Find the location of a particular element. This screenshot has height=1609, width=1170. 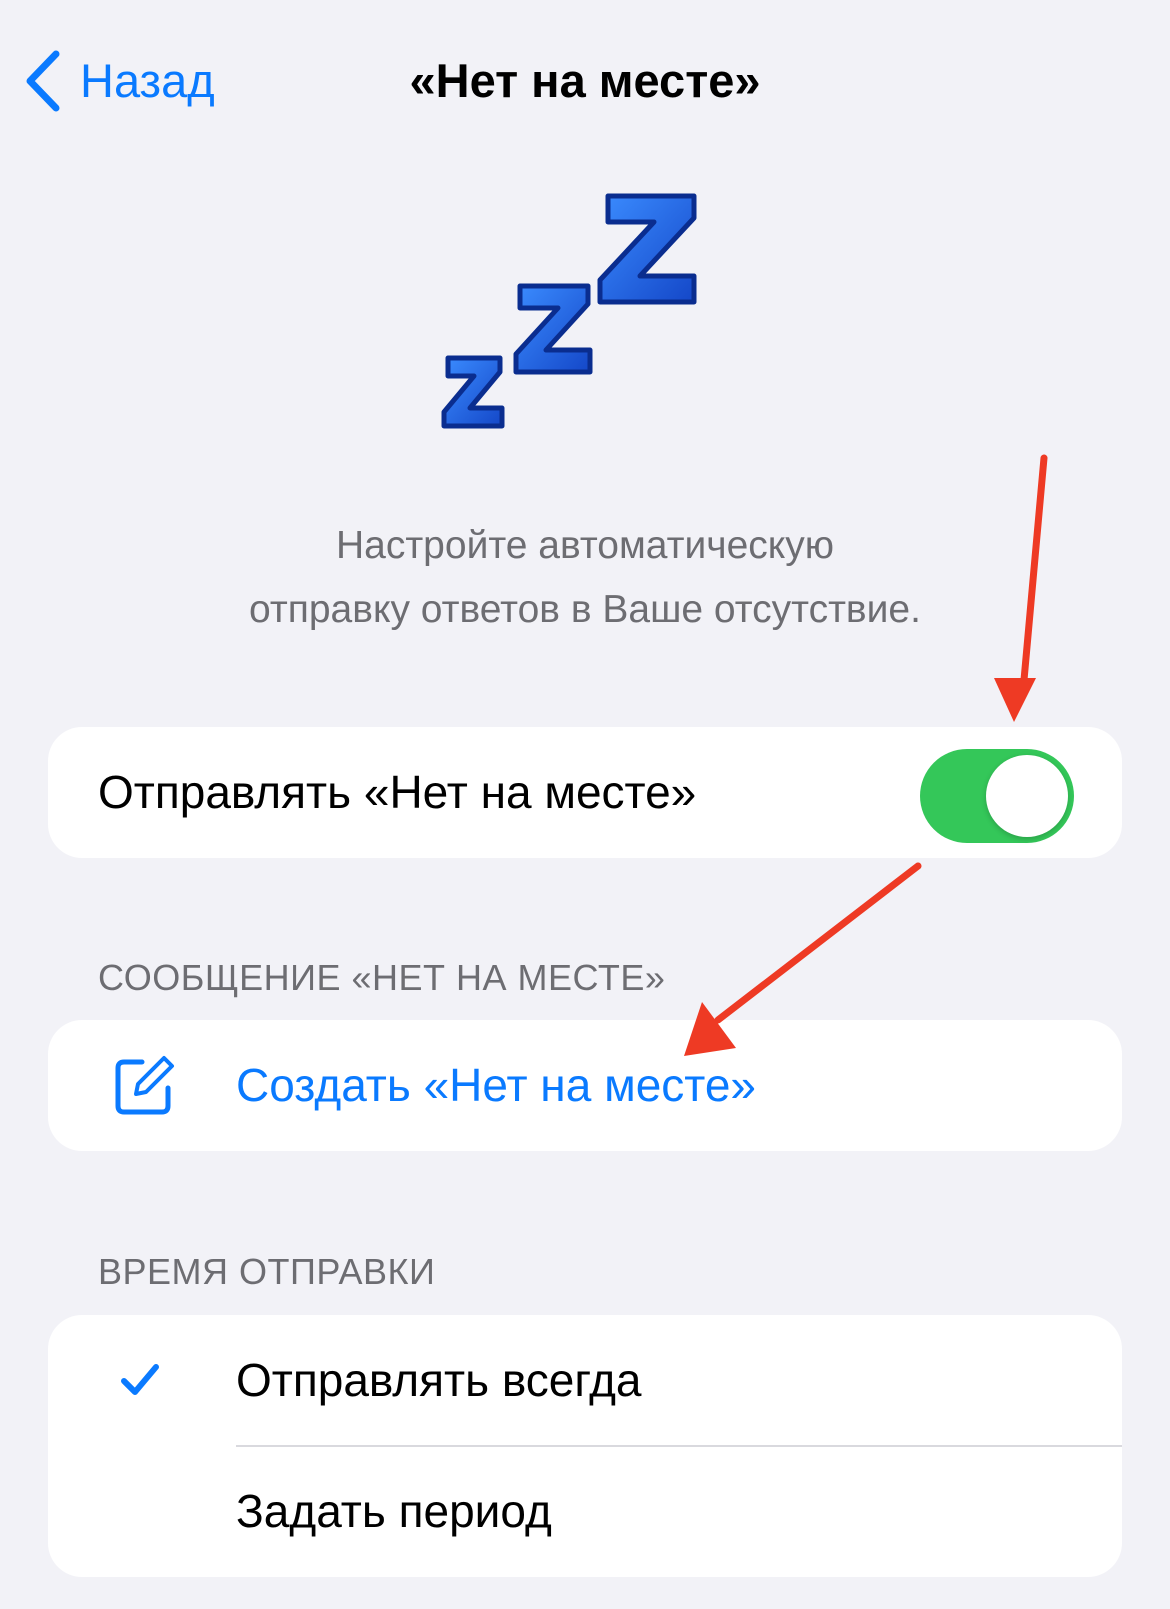

message-section-header: СООБЩЕНИЕ «НЕТ НА МЕСТЕ» is located at coordinates (382, 977).